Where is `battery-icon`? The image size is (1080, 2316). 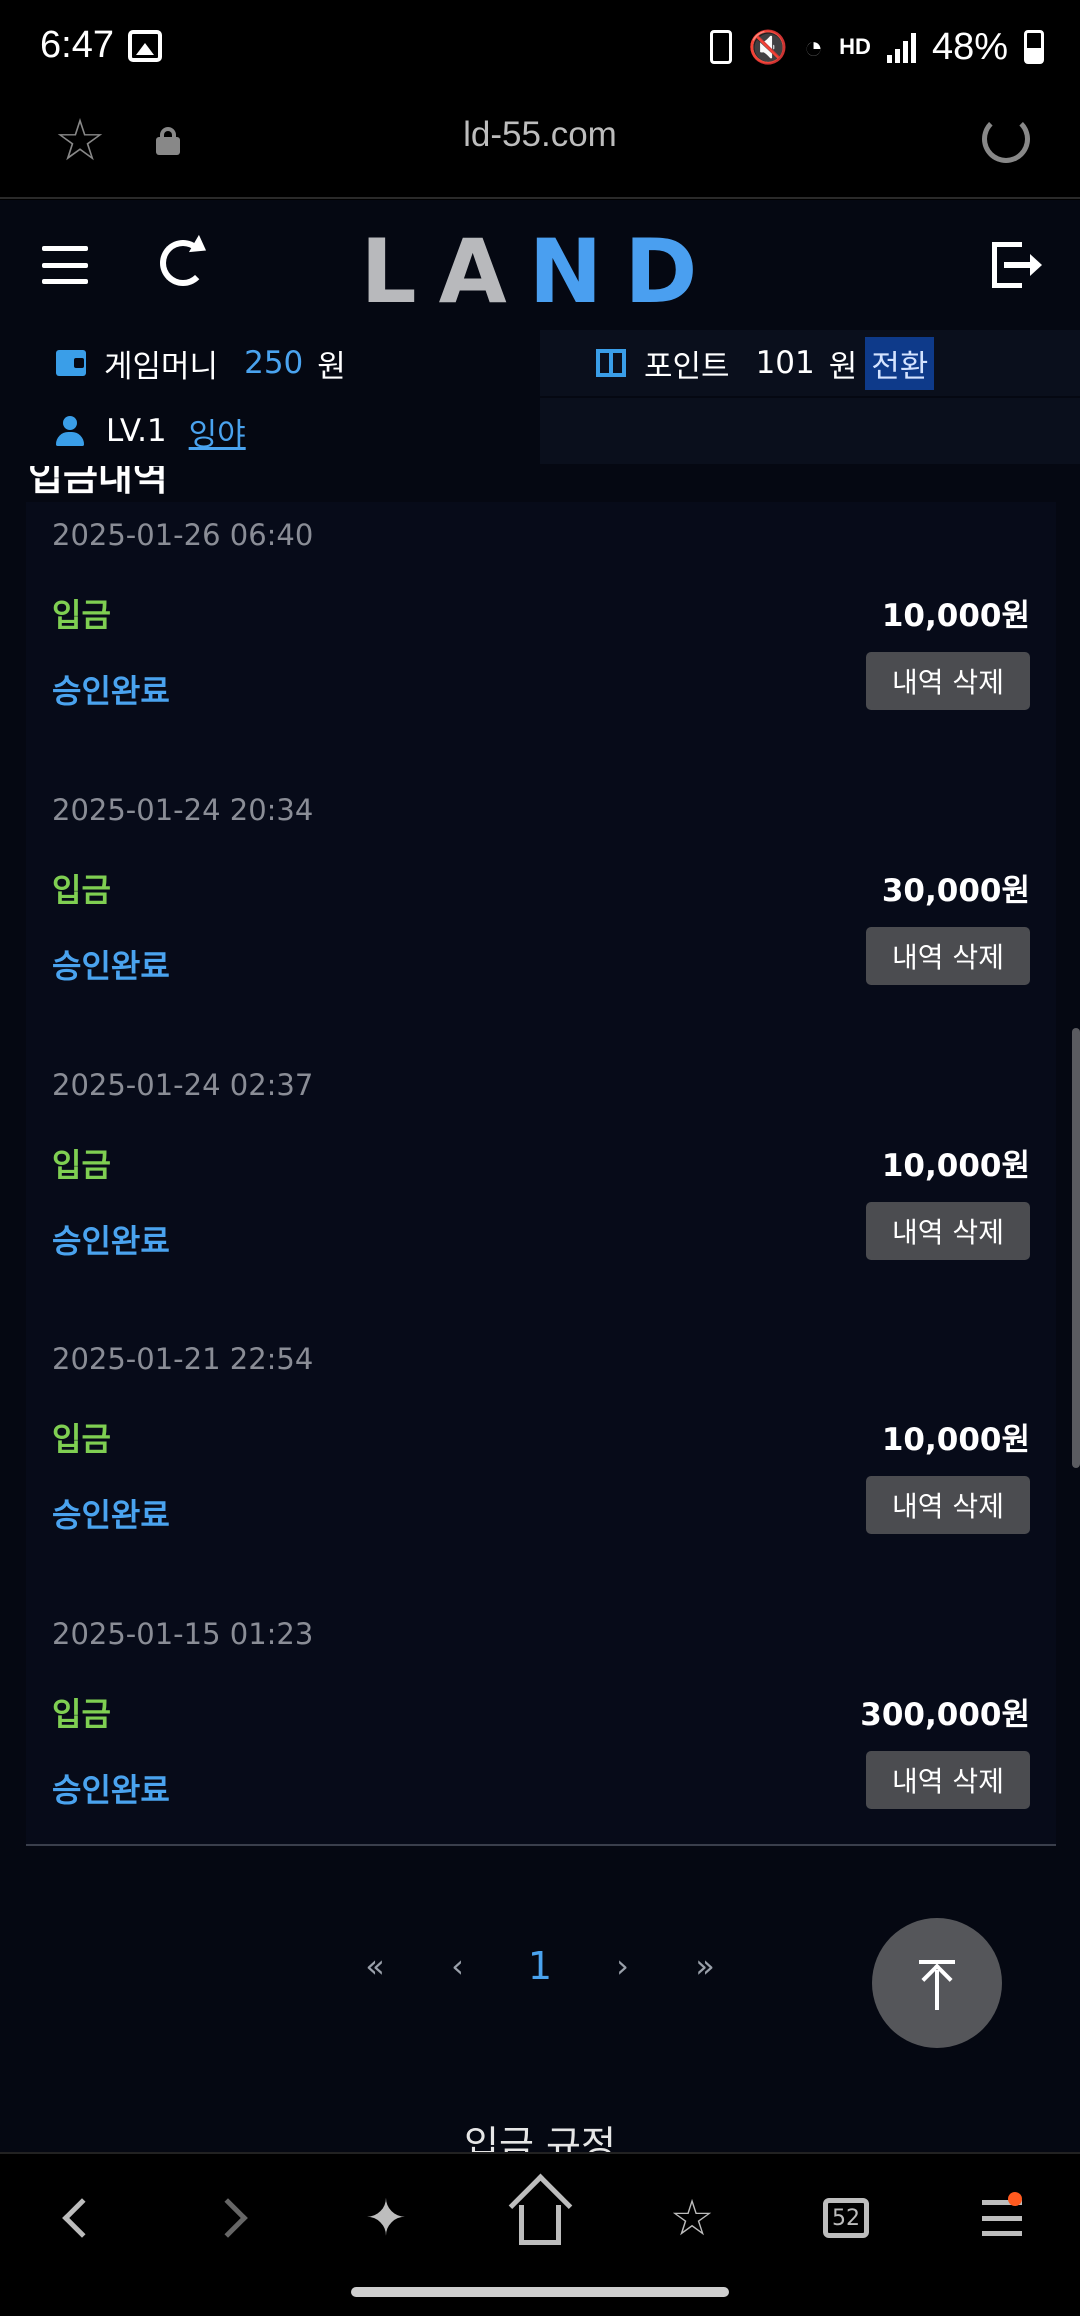 battery-icon is located at coordinates (1034, 47).